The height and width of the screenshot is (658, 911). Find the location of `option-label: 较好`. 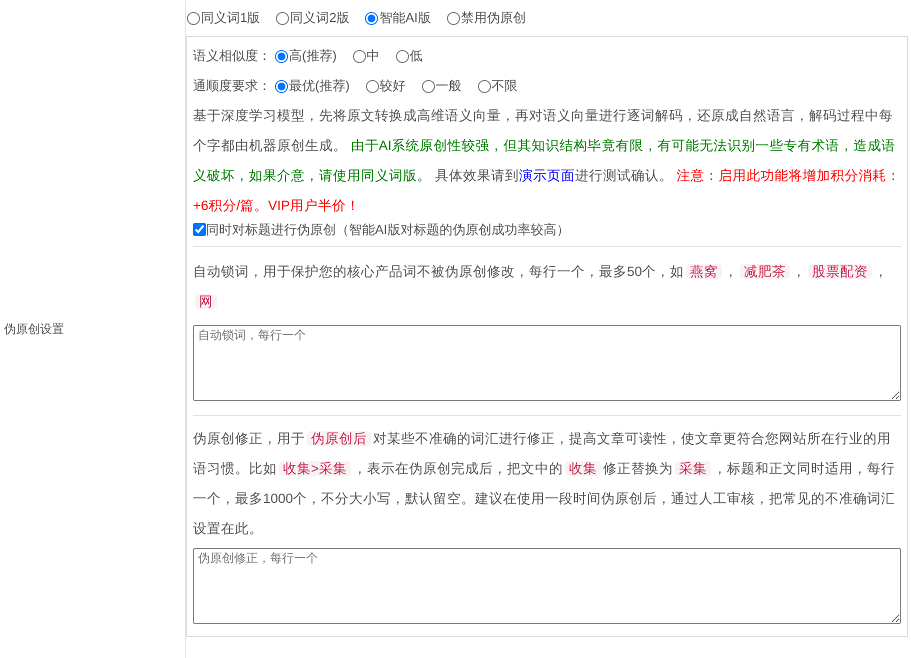

option-label: 较好 is located at coordinates (393, 86).